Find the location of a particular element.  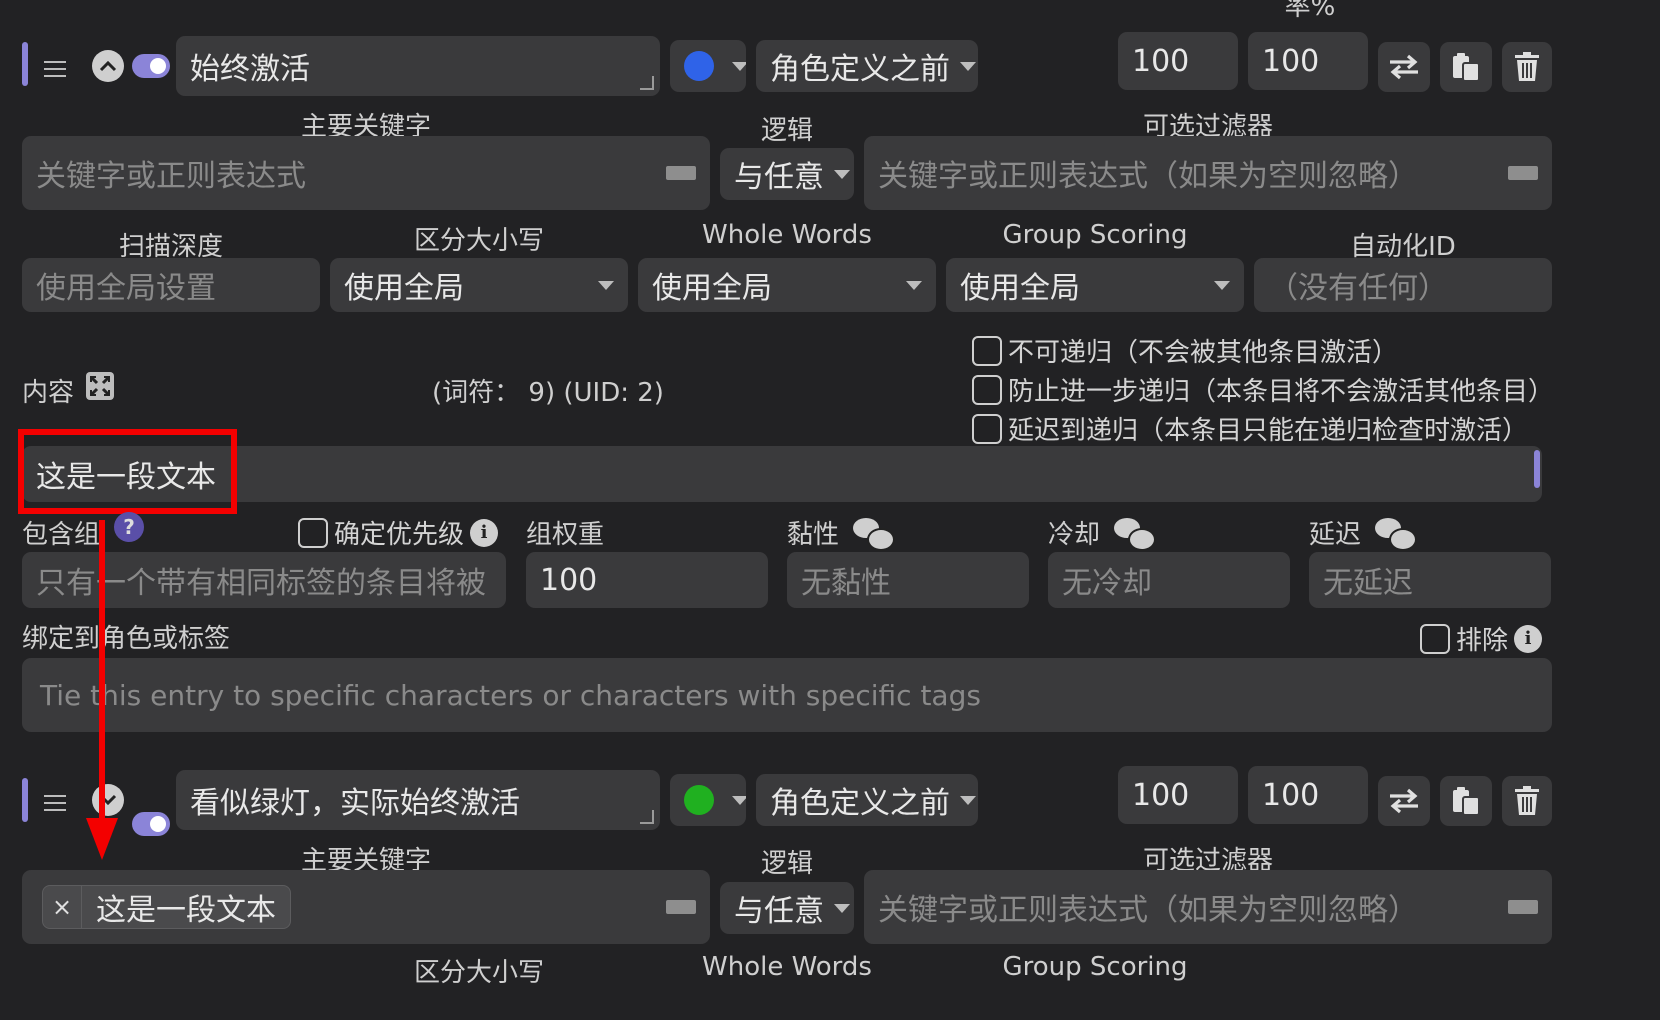

paste-icon is located at coordinates (1466, 67).